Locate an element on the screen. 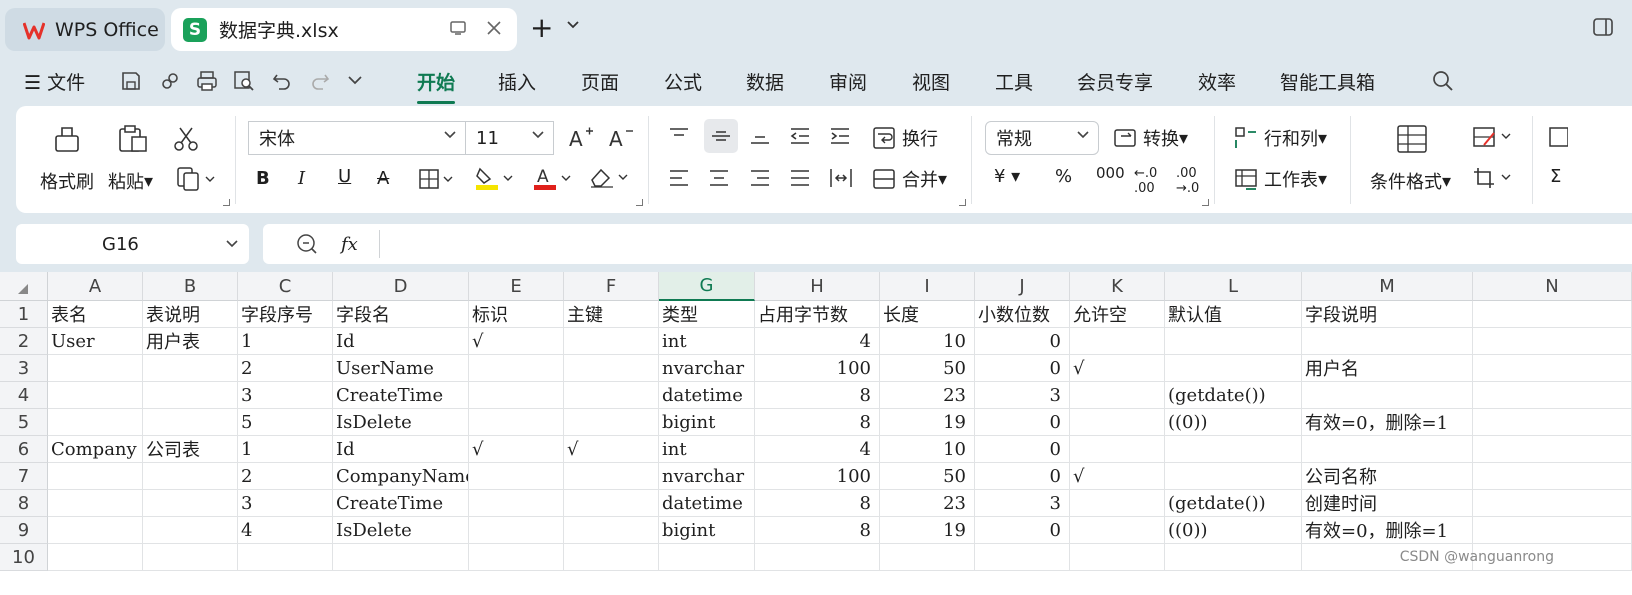 The height and width of the screenshot is (595, 1632). cell-e6: √ is located at coordinates (516, 449).